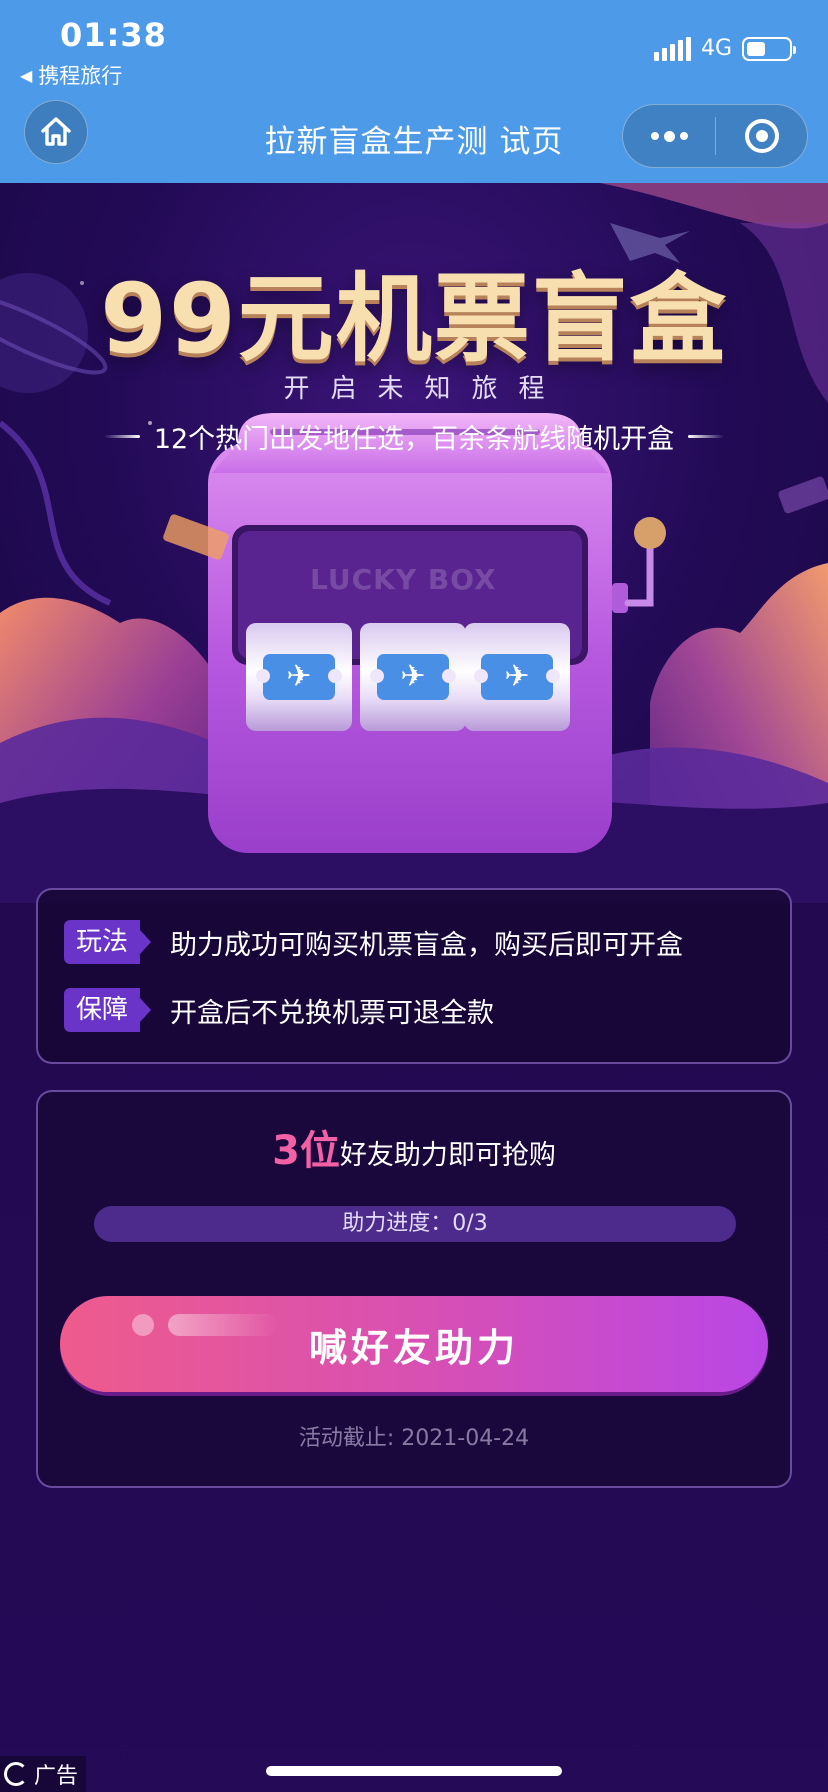  Describe the element at coordinates (26, 75) in the screenshot. I see `back-triangle-icon: ◀` at that location.